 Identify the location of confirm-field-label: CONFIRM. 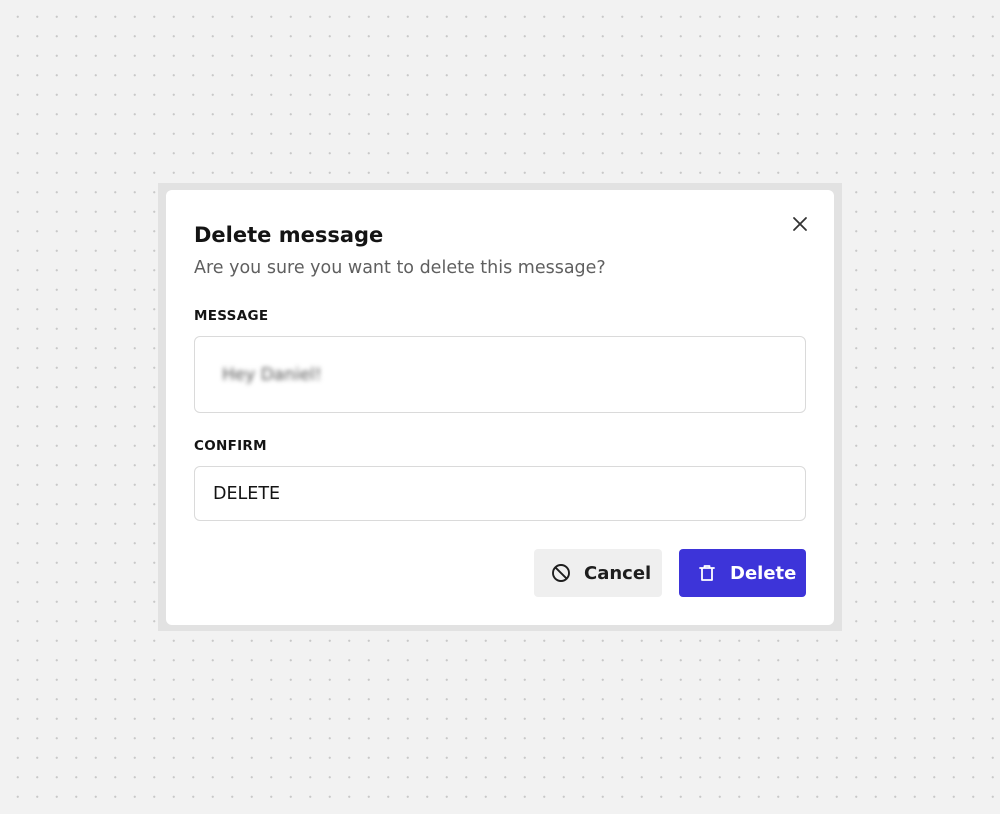
(230, 446).